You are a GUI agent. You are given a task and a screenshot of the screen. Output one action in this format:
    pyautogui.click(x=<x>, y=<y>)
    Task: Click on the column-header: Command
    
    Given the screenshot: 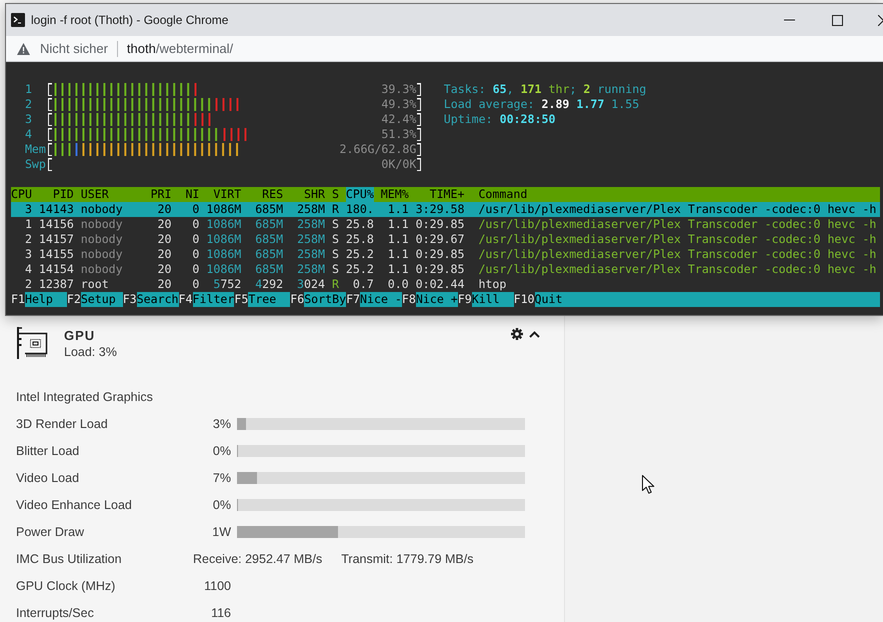 What is the action you would take?
    pyautogui.click(x=503, y=194)
    